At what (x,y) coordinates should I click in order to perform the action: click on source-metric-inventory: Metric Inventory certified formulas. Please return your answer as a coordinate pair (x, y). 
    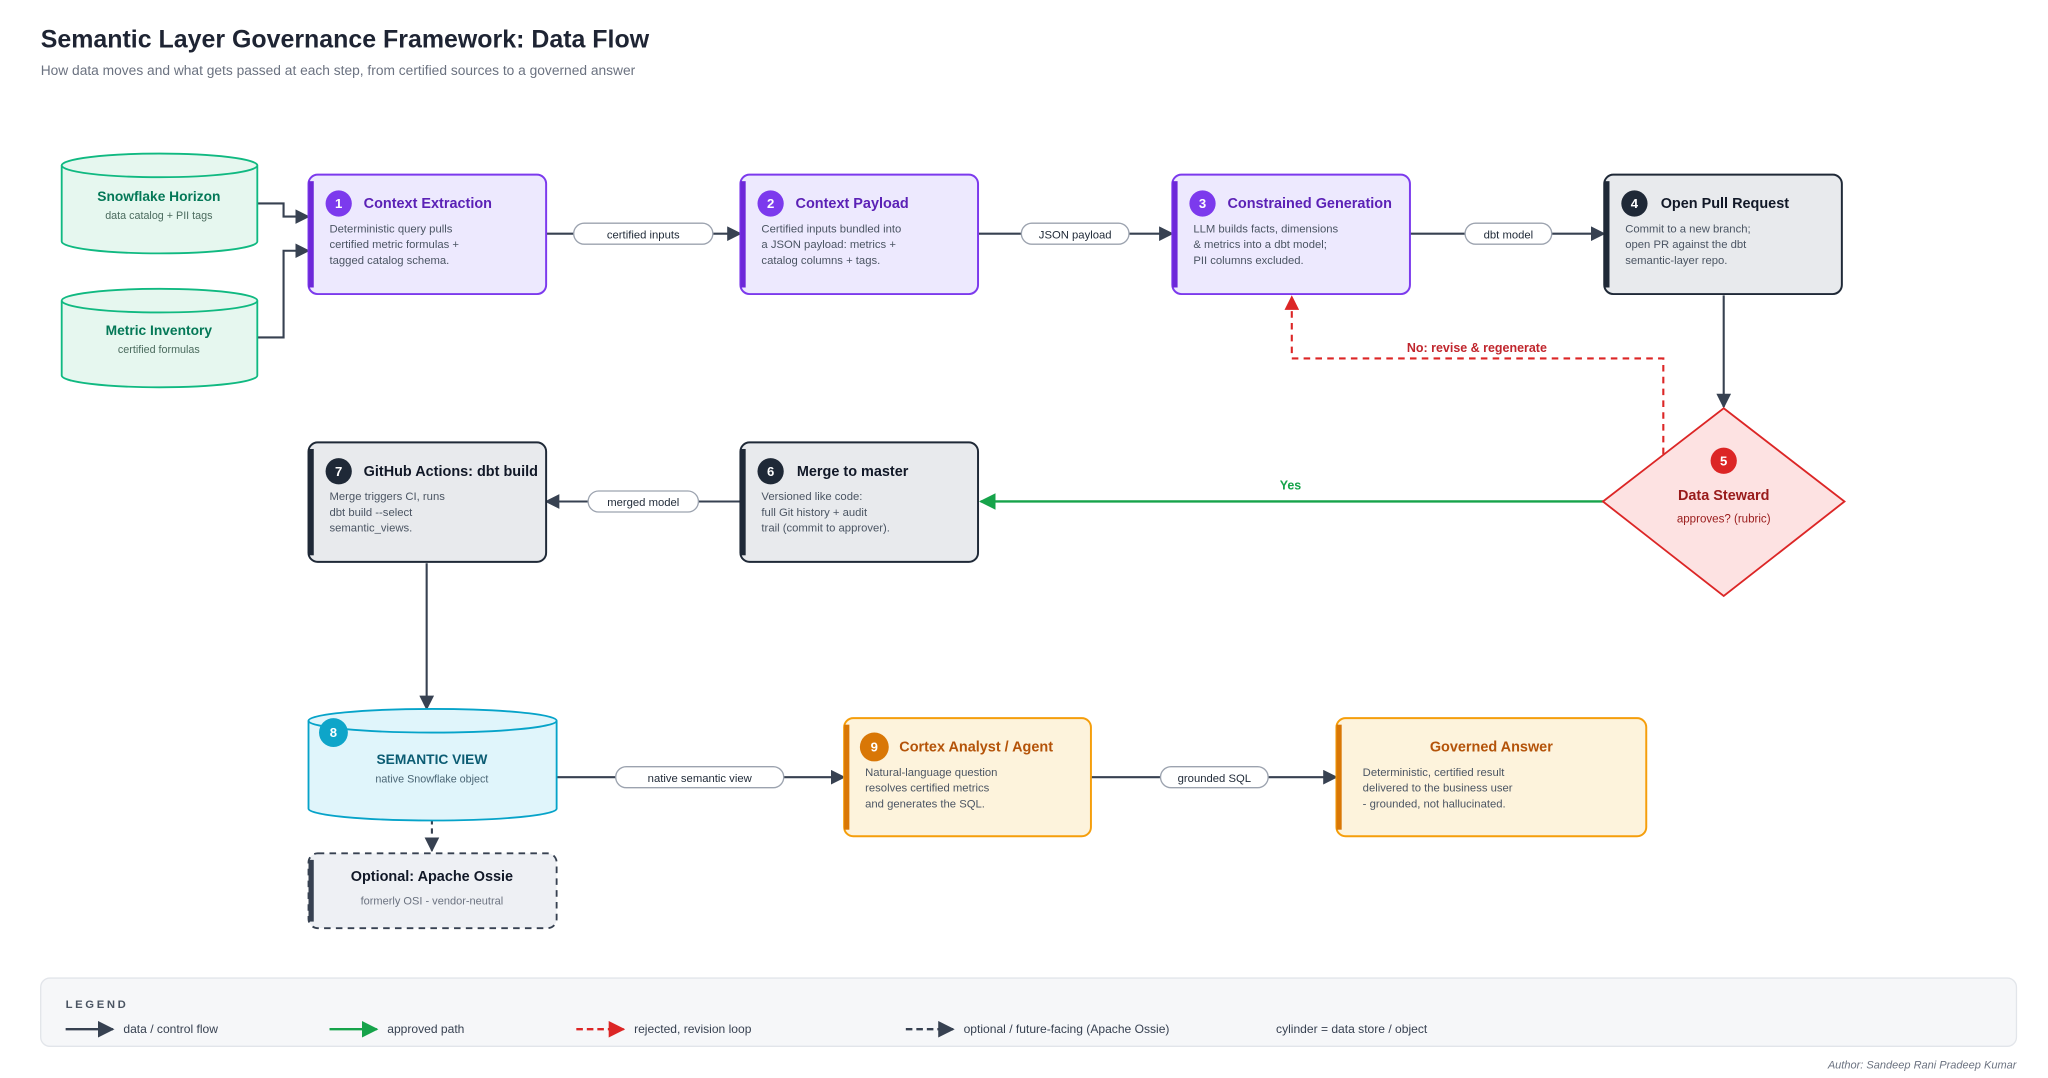
    Looking at the image, I should click on (159, 338).